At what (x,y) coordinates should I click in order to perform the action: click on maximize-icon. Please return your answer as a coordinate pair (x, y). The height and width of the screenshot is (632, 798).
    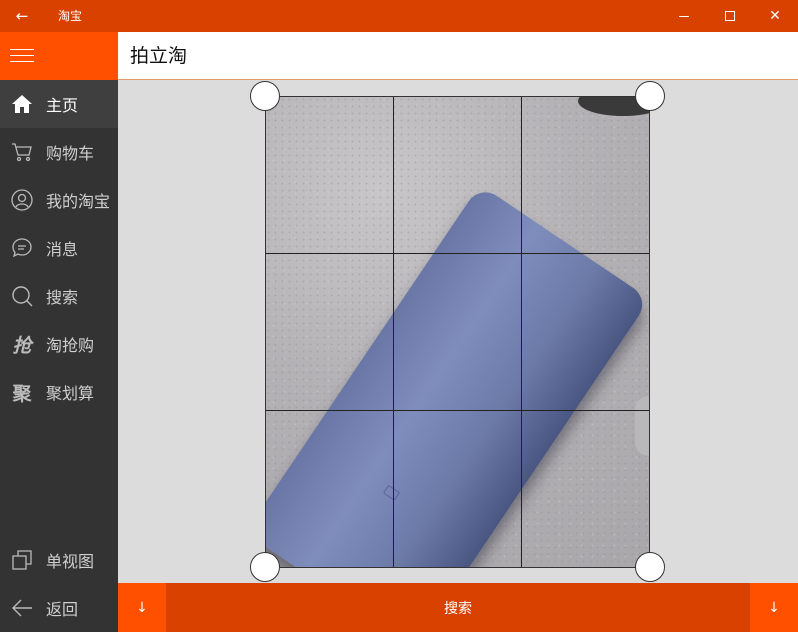
    Looking at the image, I should click on (730, 16).